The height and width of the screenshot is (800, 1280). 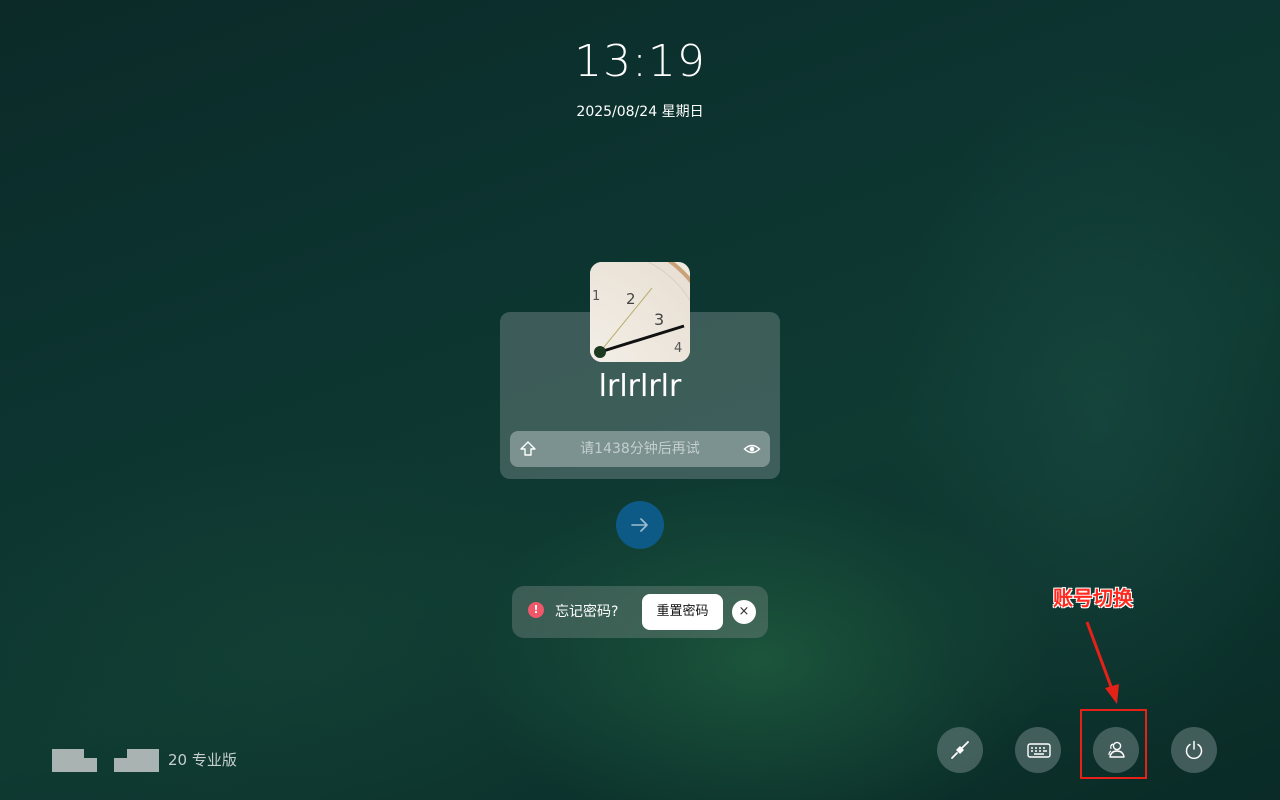 I want to click on network-button, so click(x=960, y=750).